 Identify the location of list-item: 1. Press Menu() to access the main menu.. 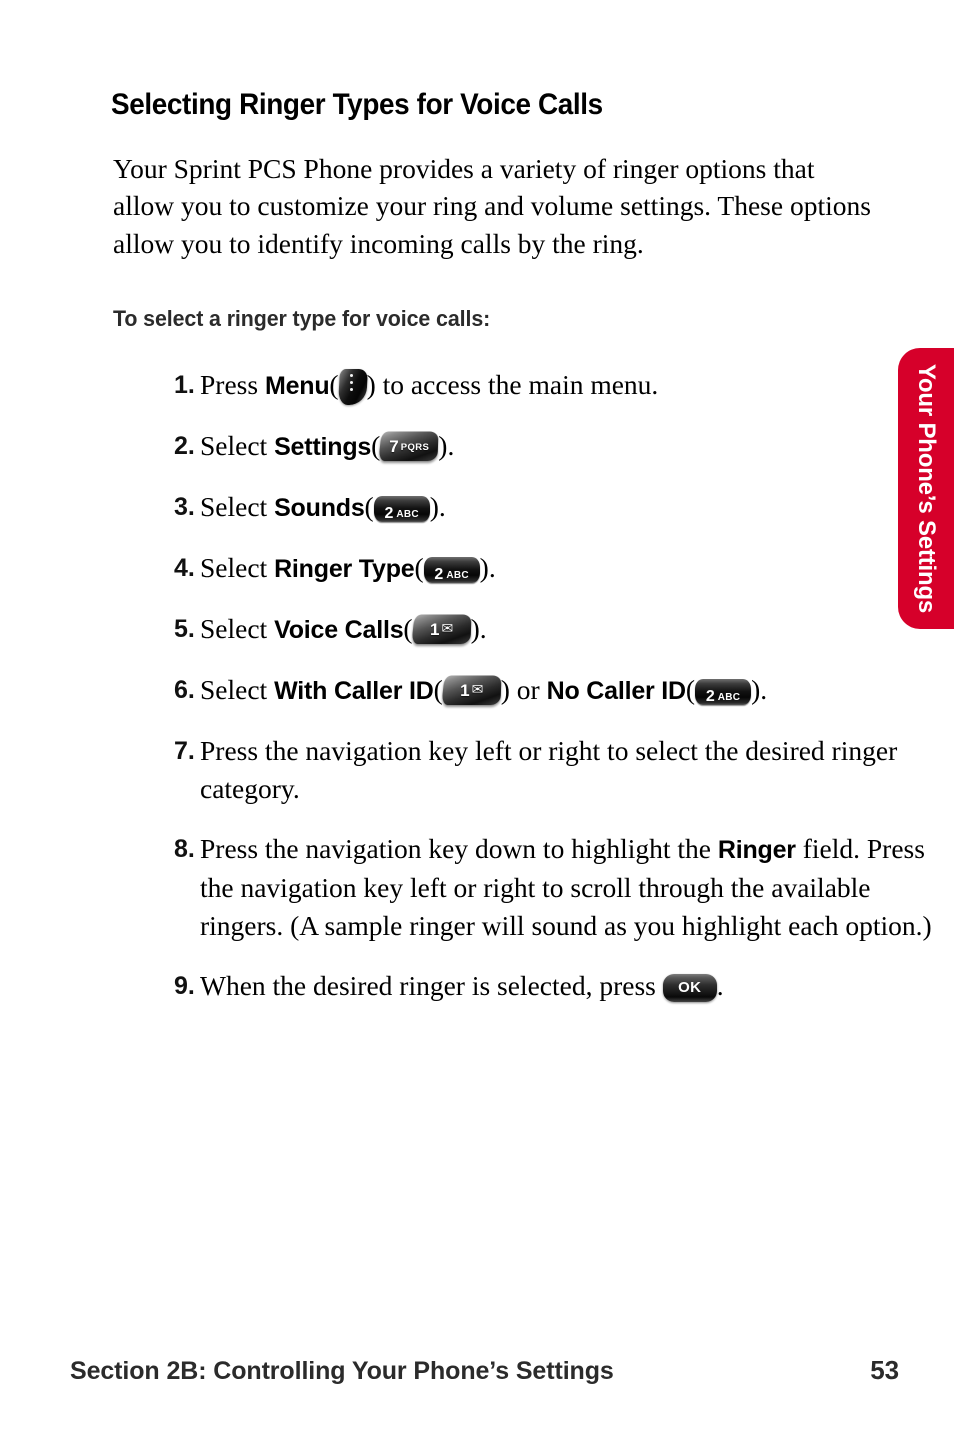
(548, 385).